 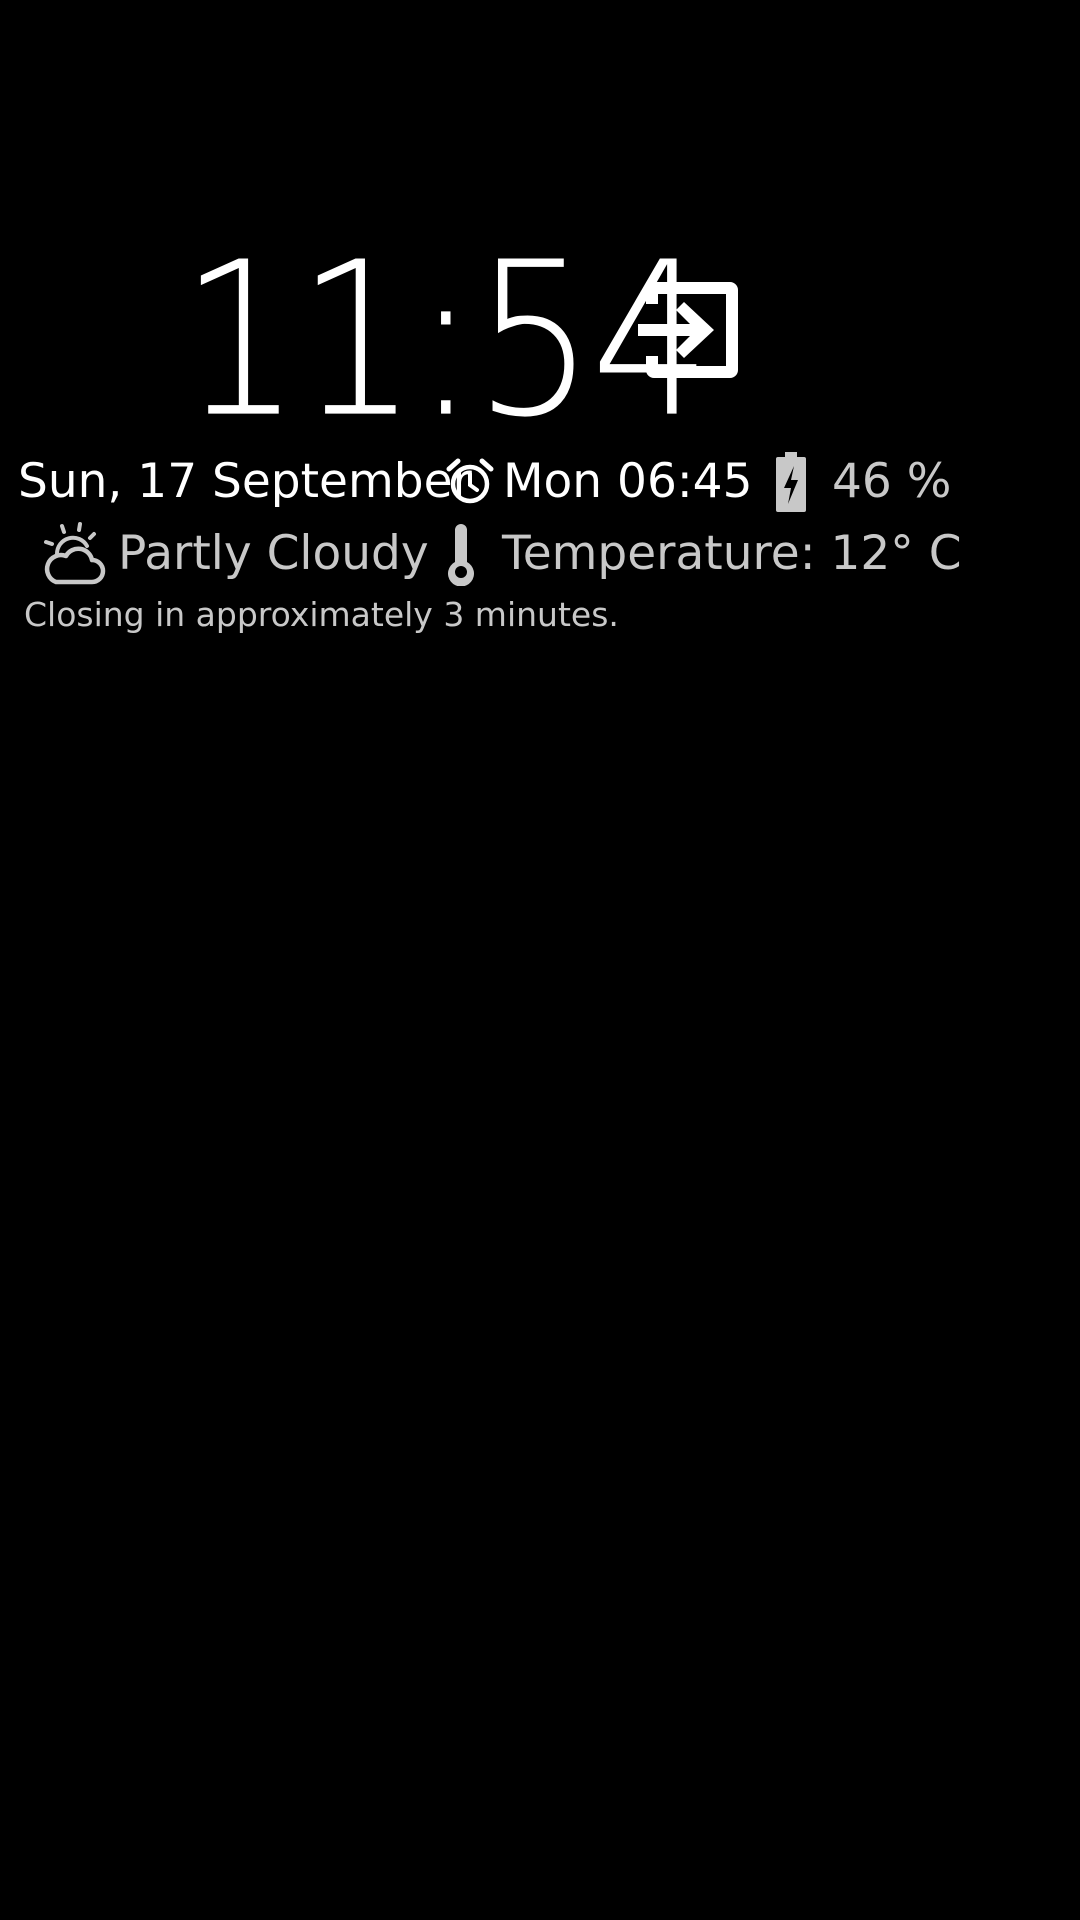 I want to click on clock-row: 11:54, so click(x=540, y=340).